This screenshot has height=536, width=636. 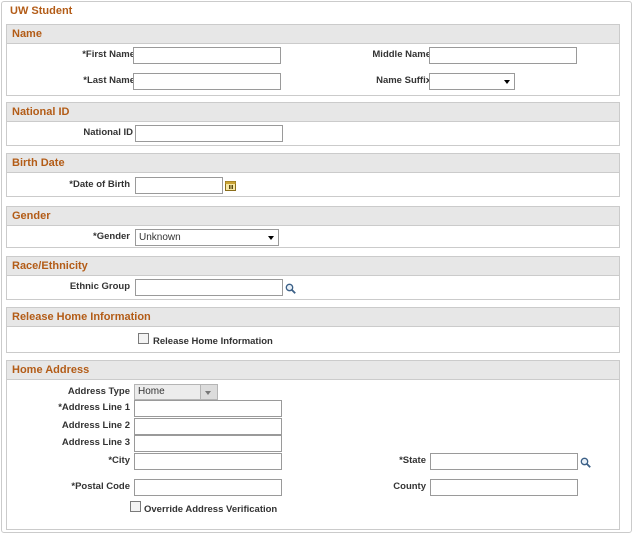 I want to click on national-id-label: National ID, so click(x=108, y=132).